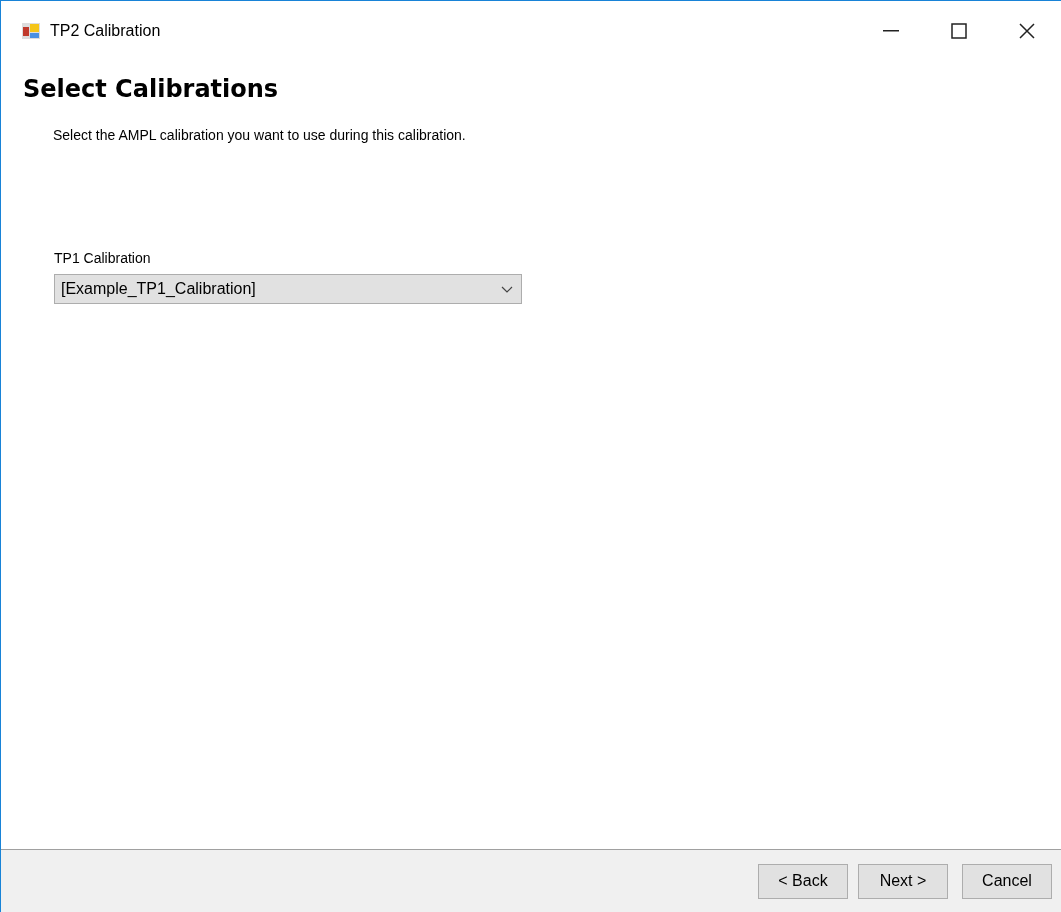  Describe the element at coordinates (1027, 31) in the screenshot. I see `close-icon` at that location.